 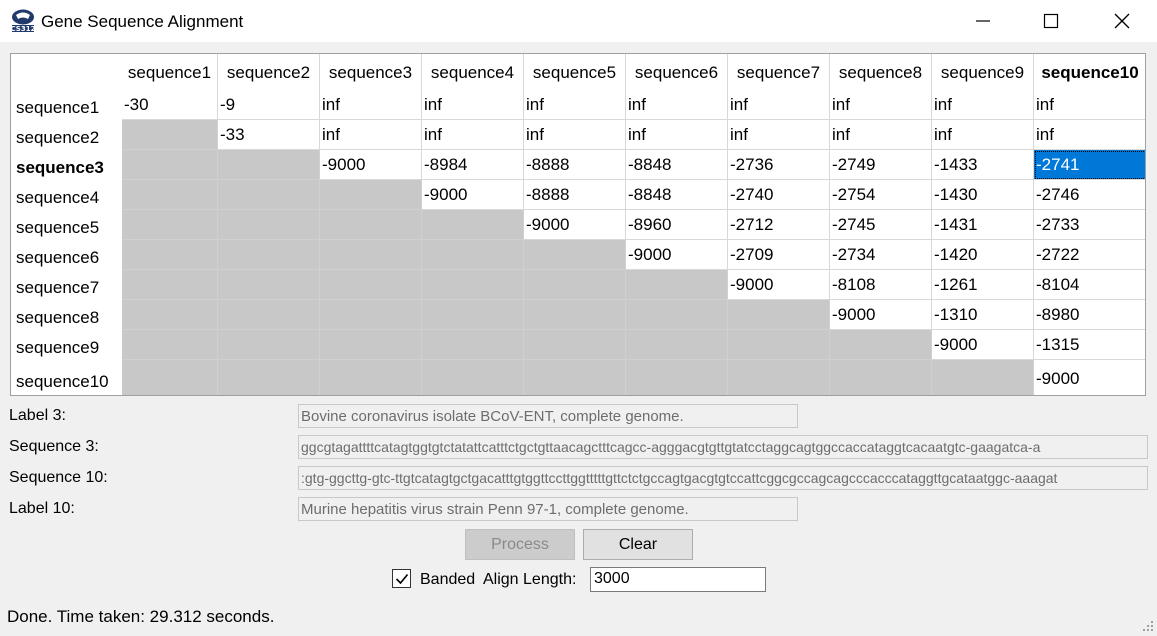 What do you see at coordinates (170, 72) in the screenshot?
I see `column-header: sequence1` at bounding box center [170, 72].